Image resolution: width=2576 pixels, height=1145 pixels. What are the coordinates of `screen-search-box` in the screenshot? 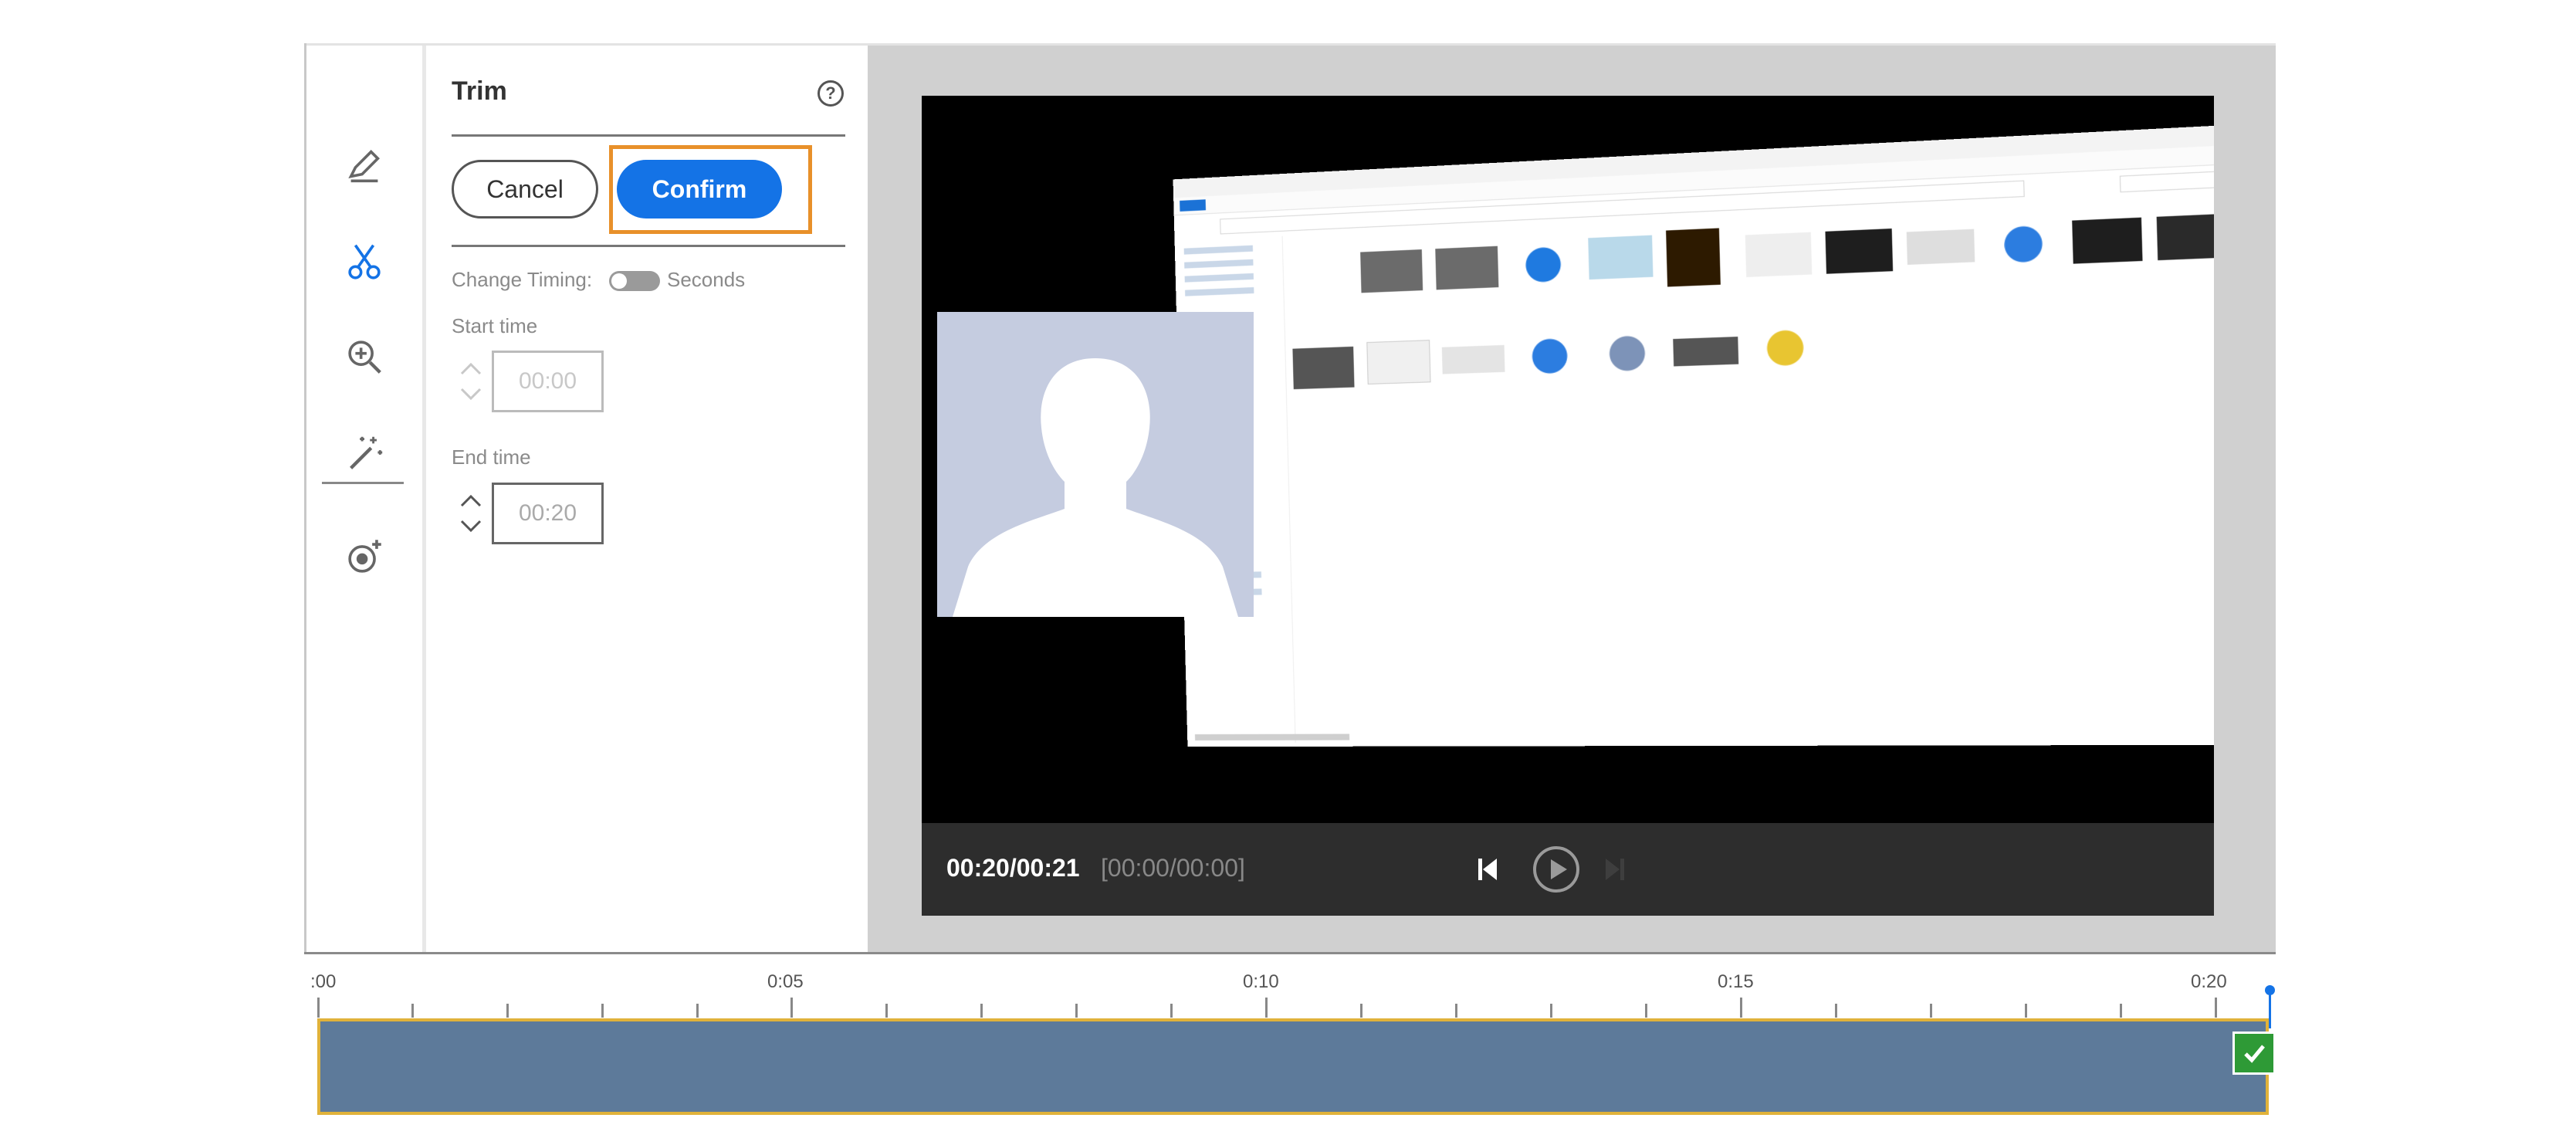 It's located at (2166, 181).